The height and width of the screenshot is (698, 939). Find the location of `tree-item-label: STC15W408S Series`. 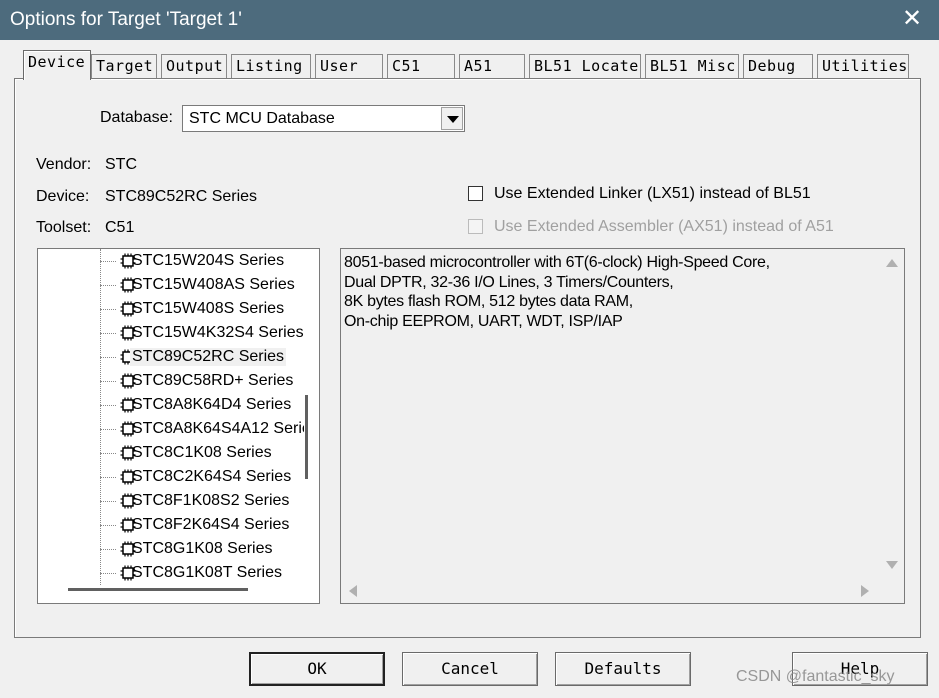

tree-item-label: STC15W408S Series is located at coordinates (208, 308).